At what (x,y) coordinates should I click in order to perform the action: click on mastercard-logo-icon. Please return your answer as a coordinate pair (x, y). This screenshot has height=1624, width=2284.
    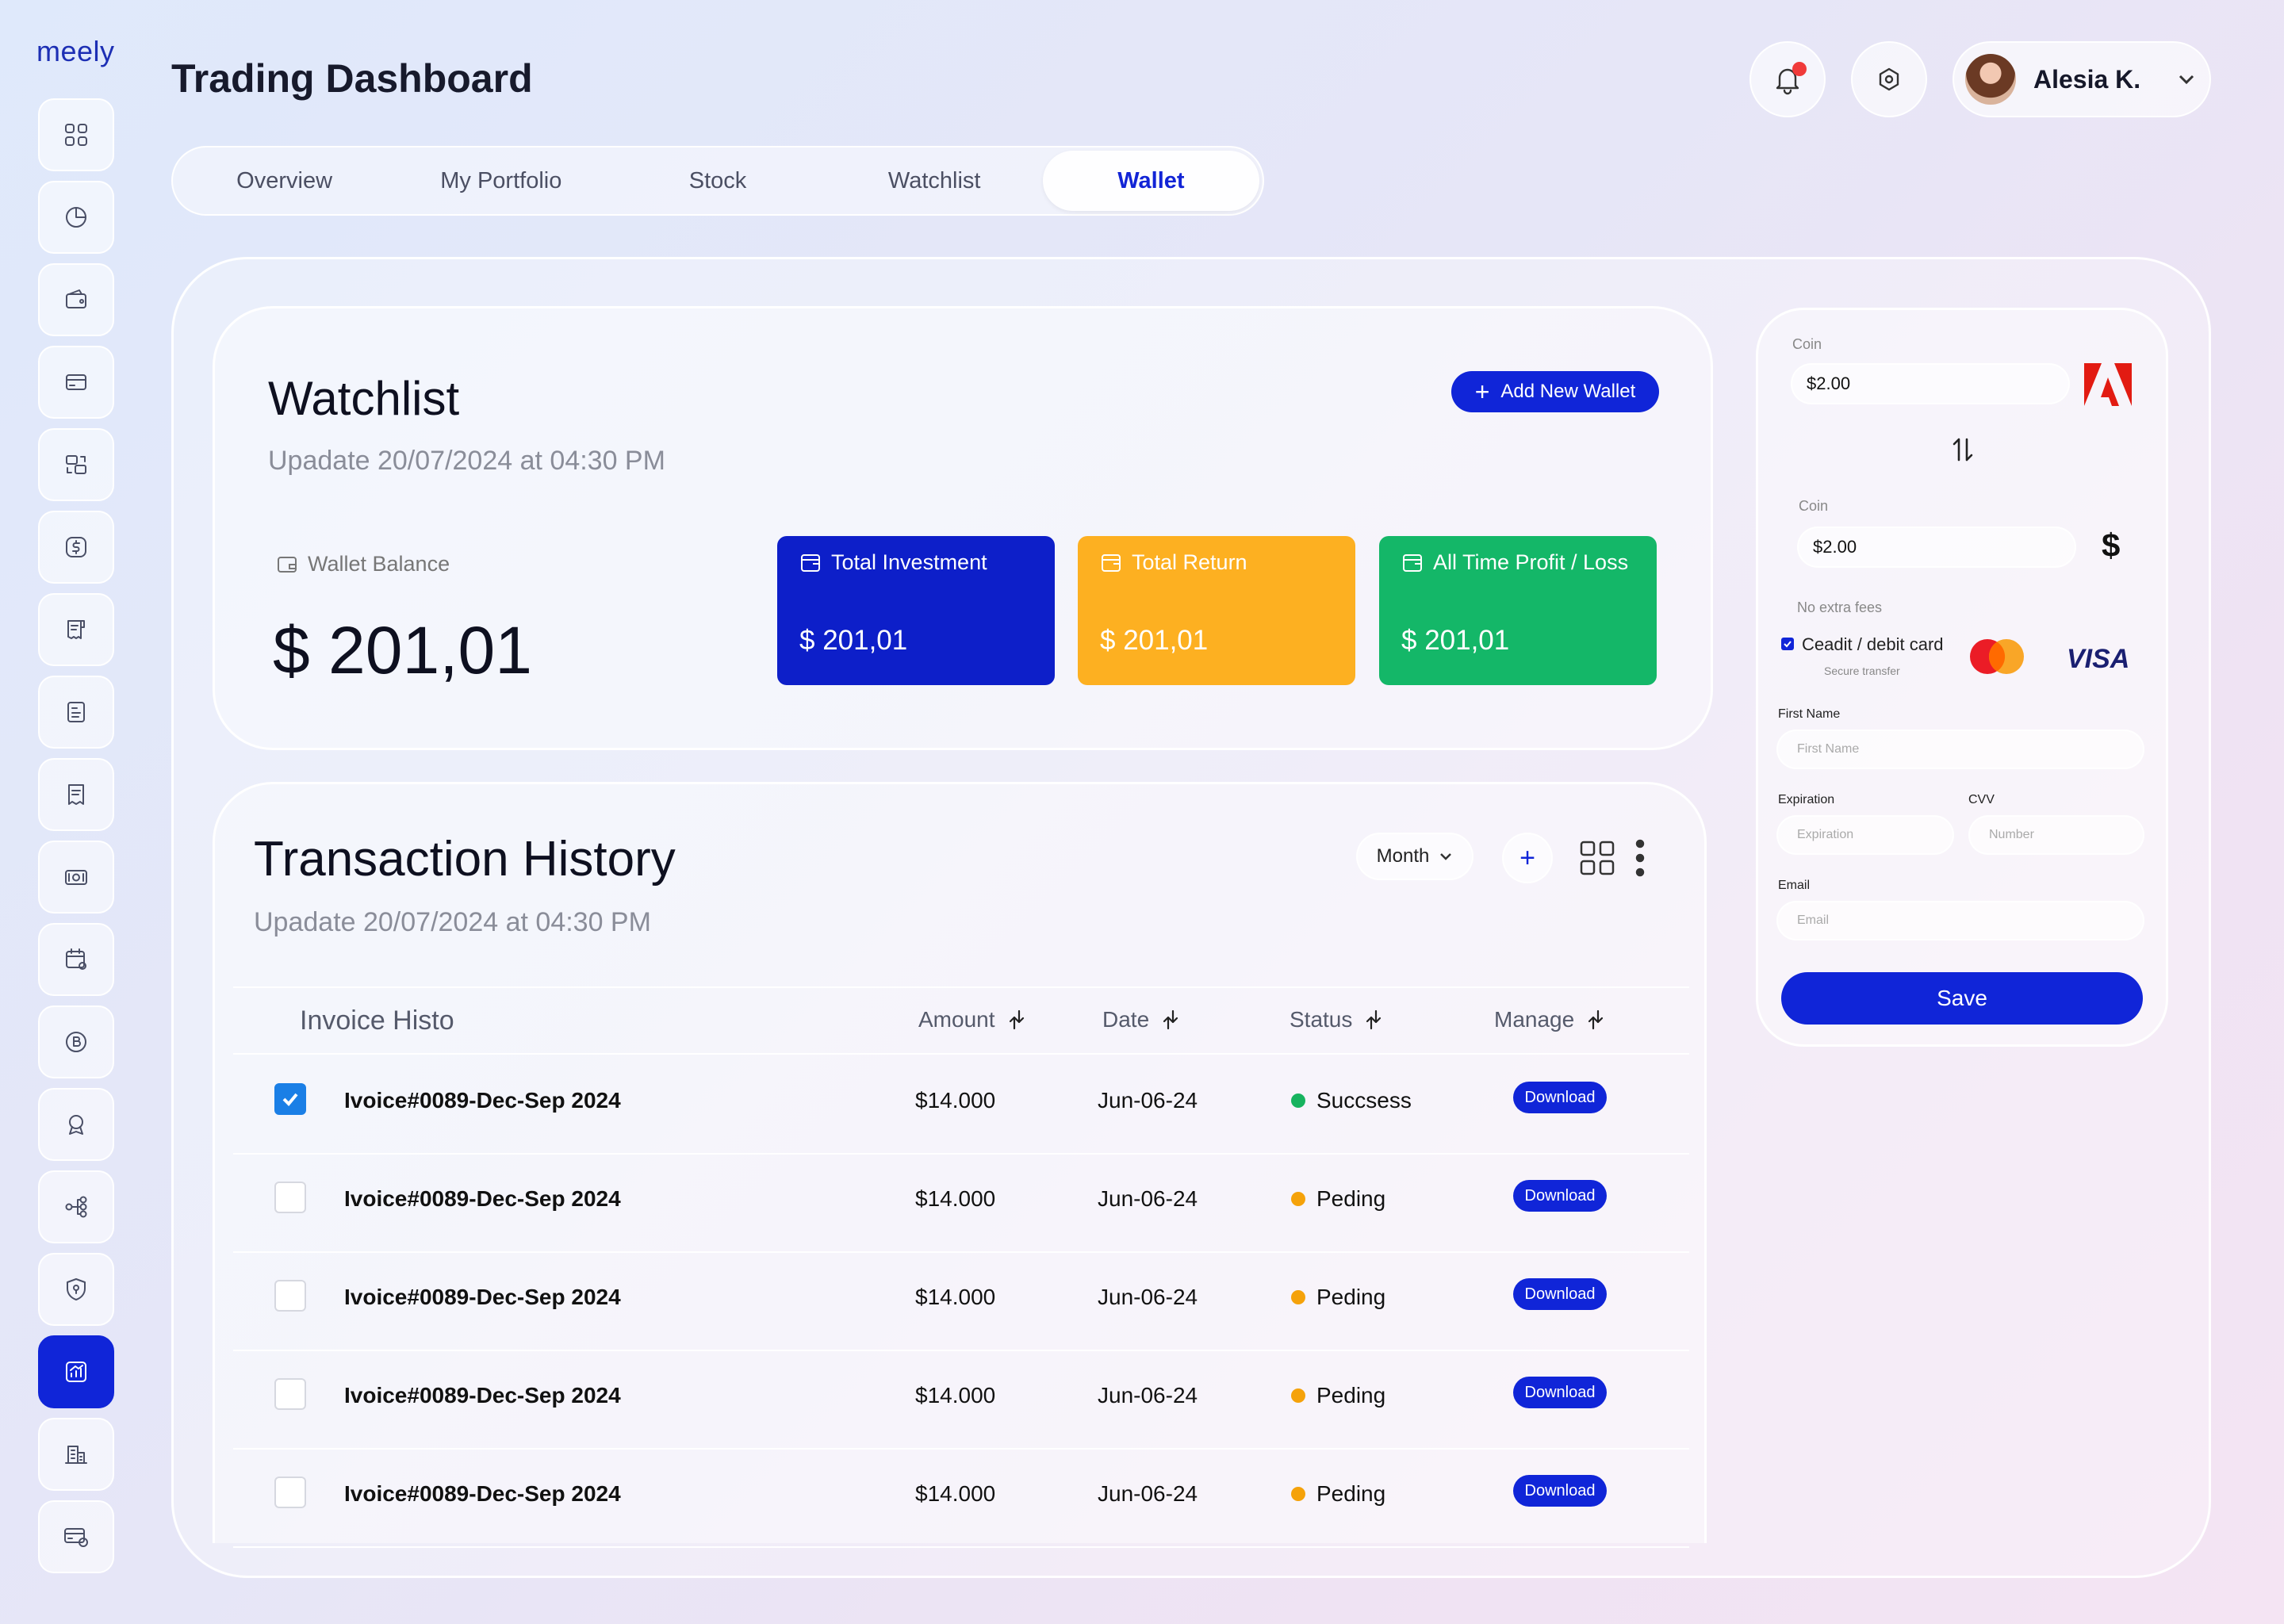
    Looking at the image, I should click on (1997, 656).